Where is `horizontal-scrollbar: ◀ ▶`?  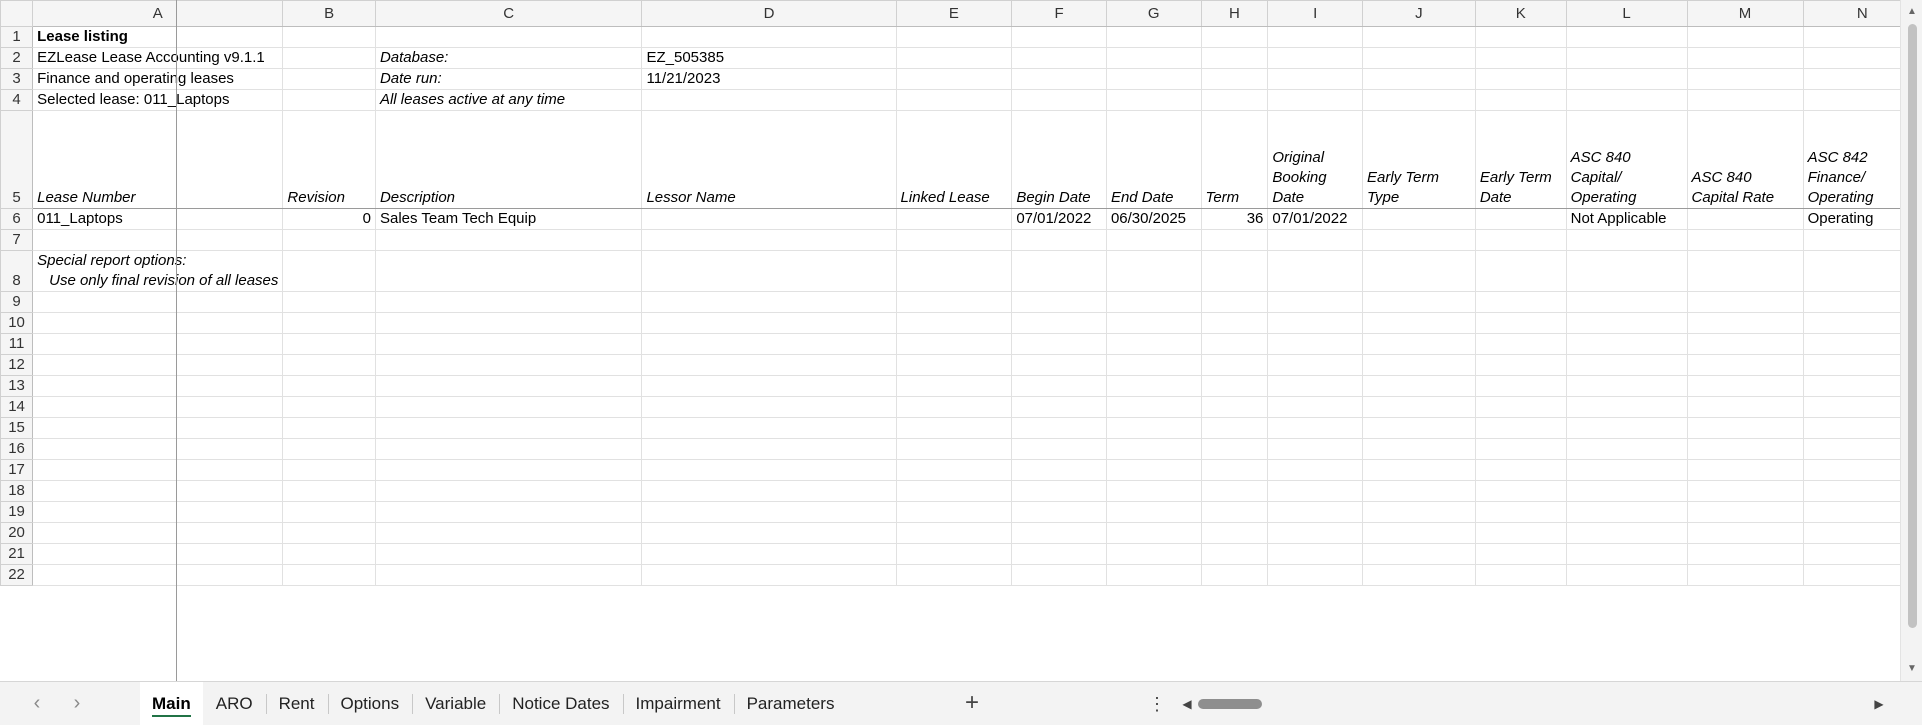
horizontal-scrollbar: ◀ ▶ is located at coordinates (1533, 704).